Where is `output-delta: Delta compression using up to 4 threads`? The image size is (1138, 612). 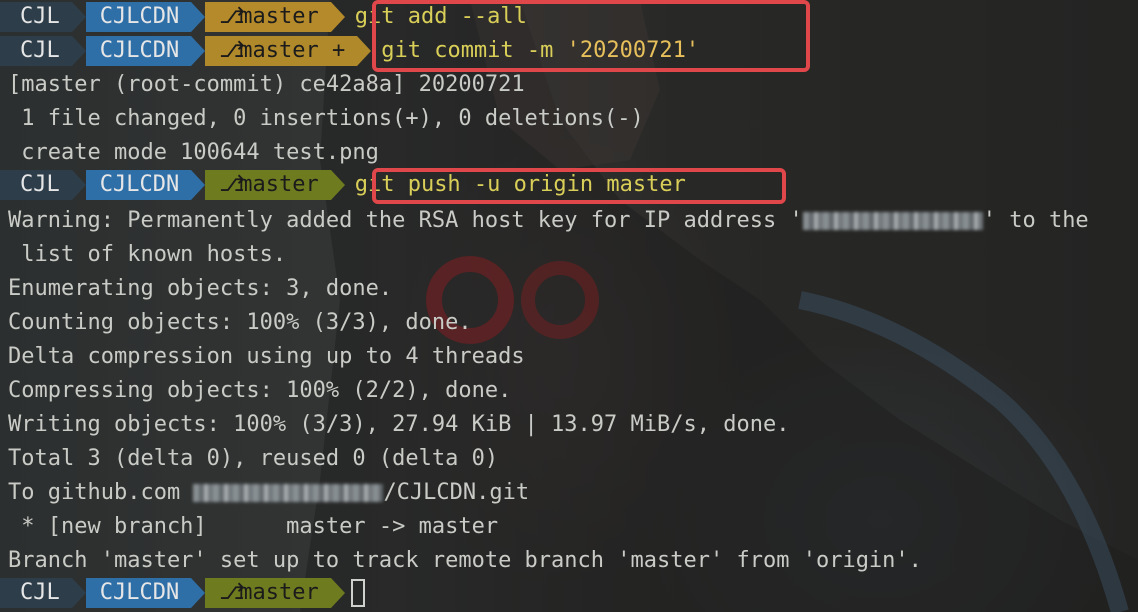 output-delta: Delta compression using up to 4 threads is located at coordinates (266, 356).